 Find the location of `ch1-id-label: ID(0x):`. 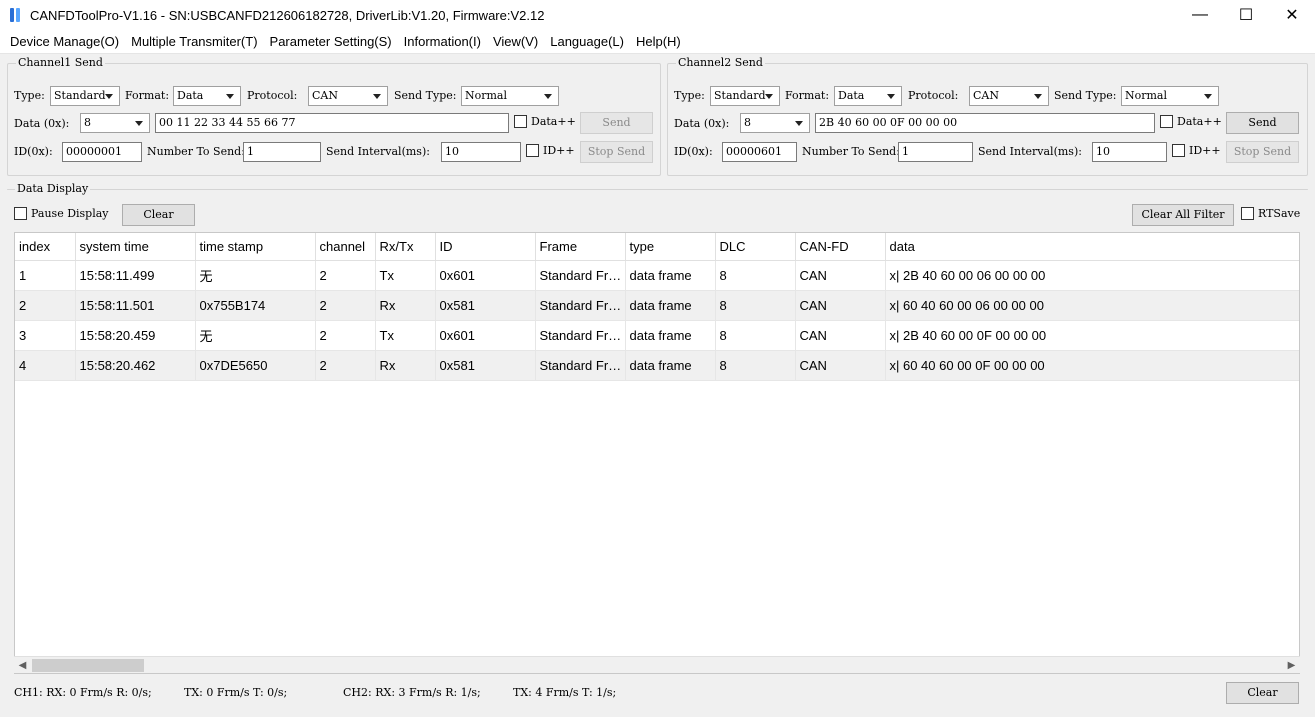

ch1-id-label: ID(0x): is located at coordinates (33, 151).